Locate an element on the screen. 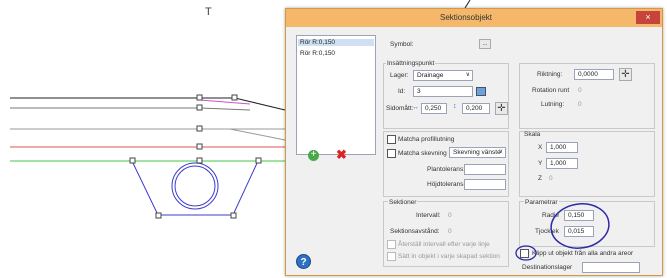 The width and height of the screenshot is (667, 278). cad-pipe-outer is located at coordinates (195, 186).